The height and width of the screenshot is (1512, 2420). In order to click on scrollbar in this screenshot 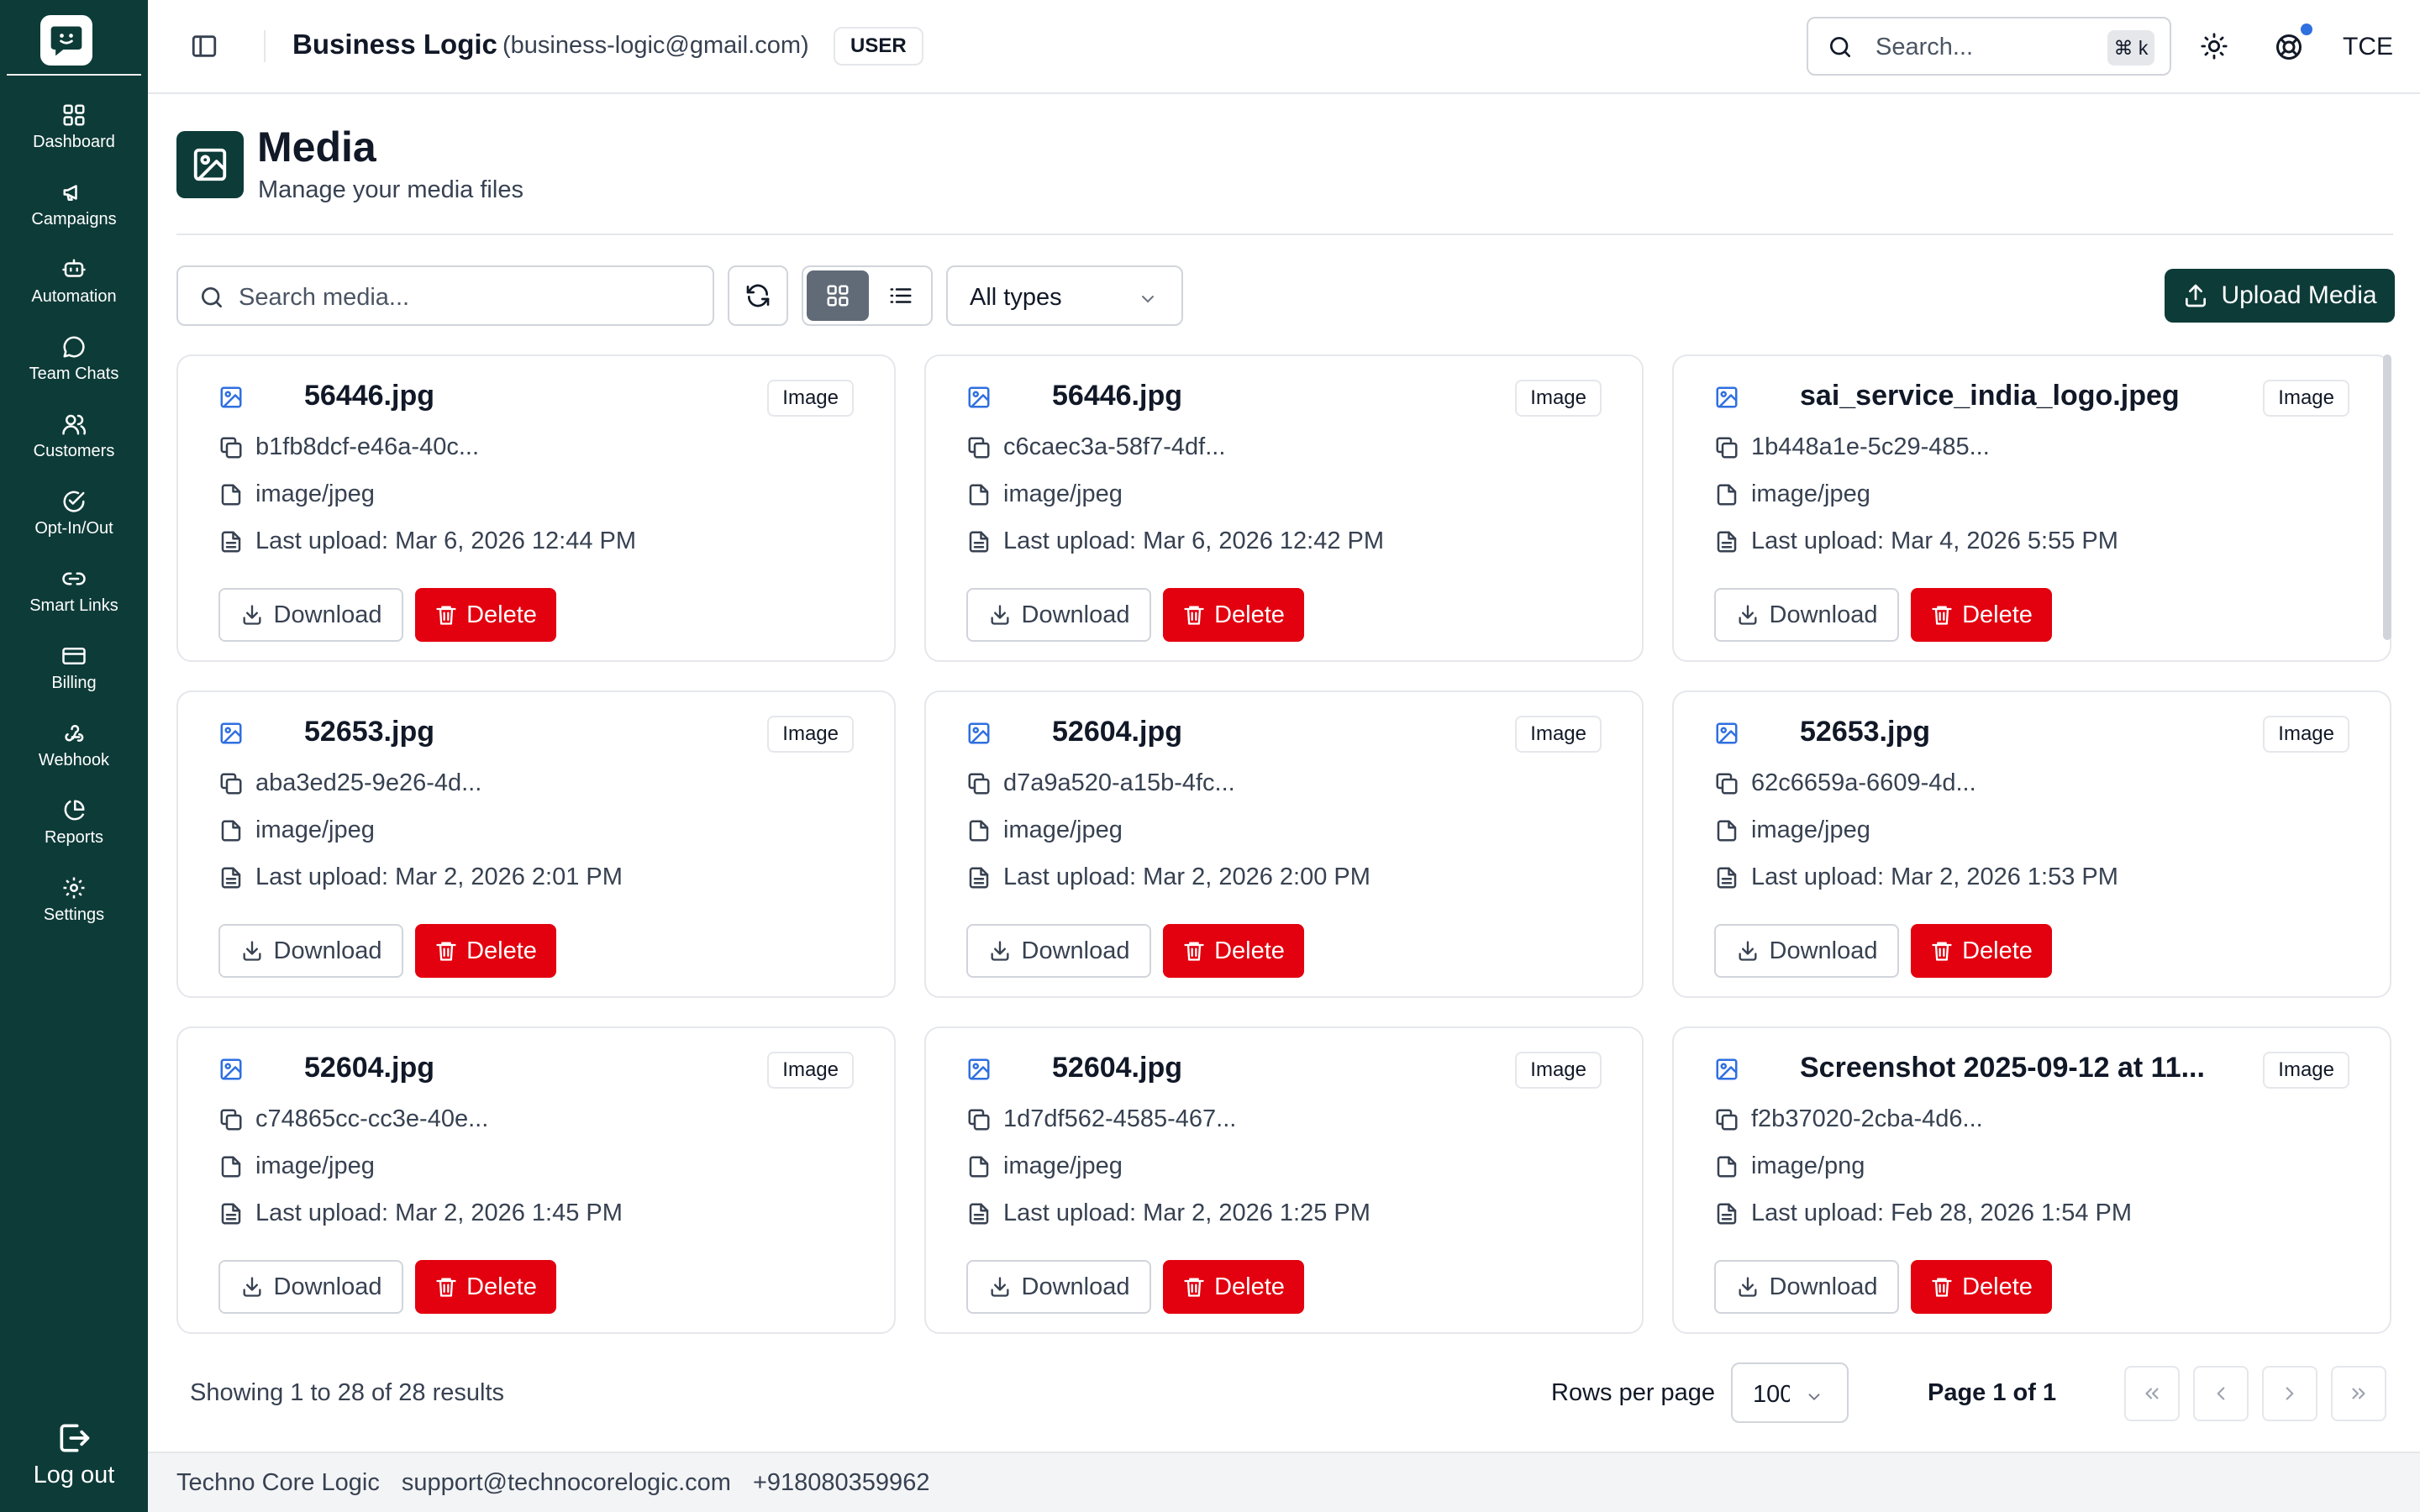, I will do `click(2387, 497)`.